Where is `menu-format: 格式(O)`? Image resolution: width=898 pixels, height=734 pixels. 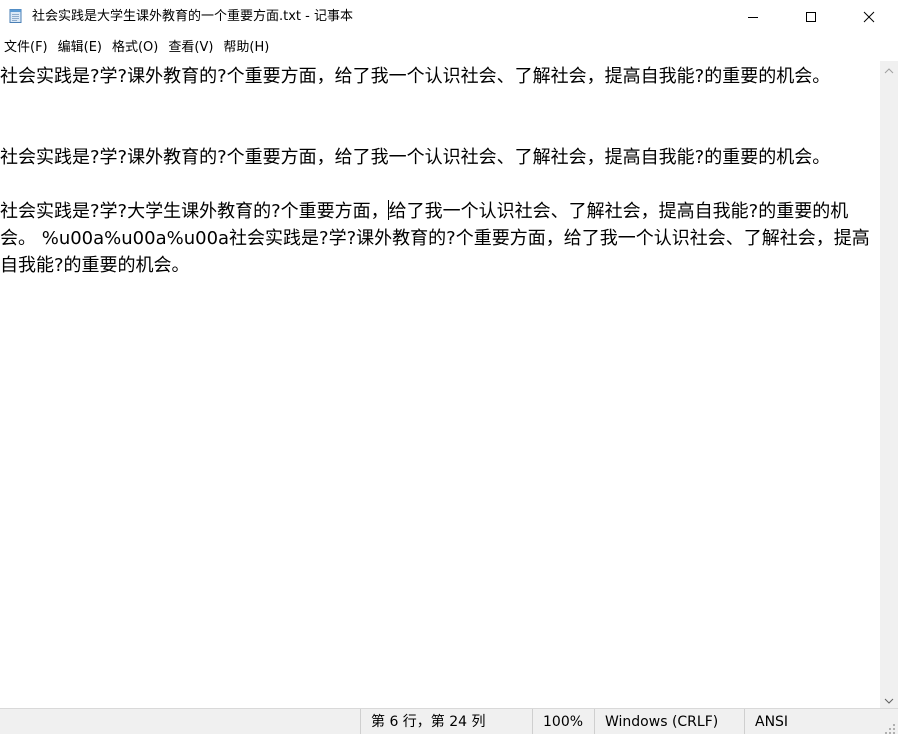
menu-format: 格式(O) is located at coordinates (136, 48).